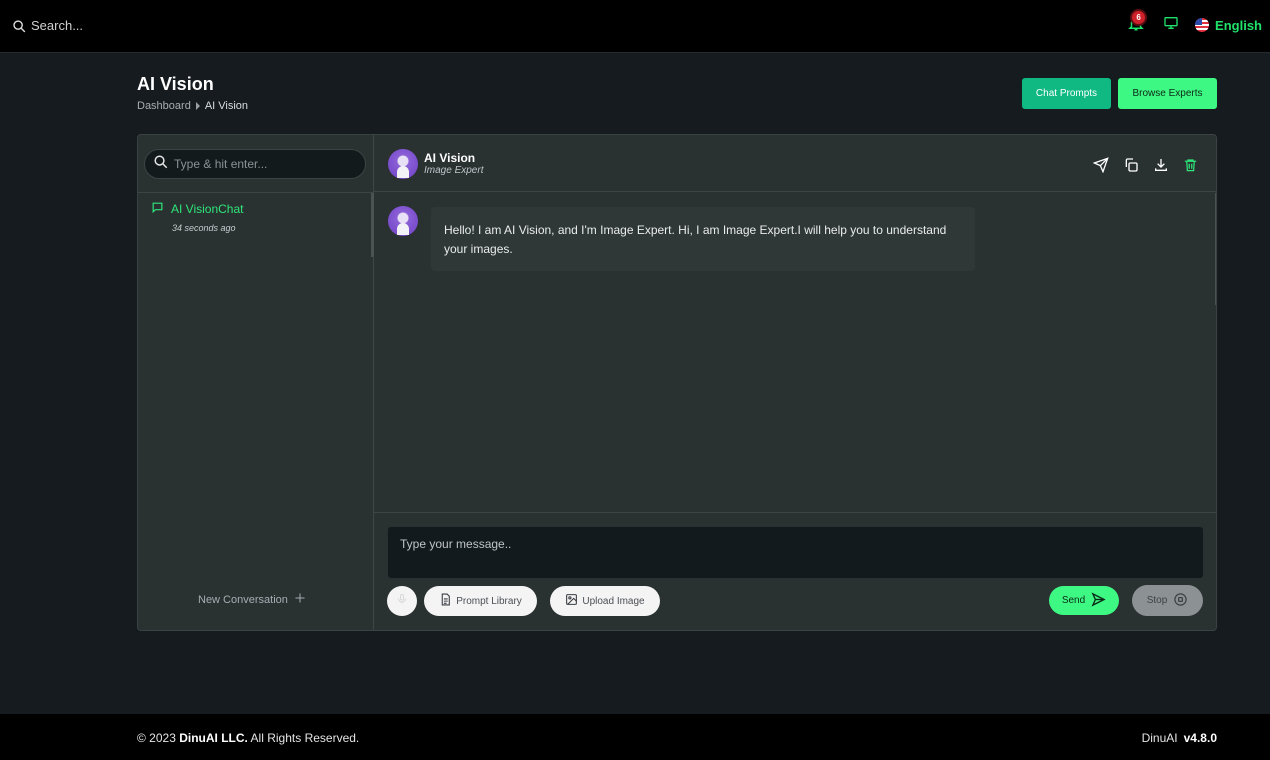 The image size is (1270, 760). Describe the element at coordinates (795, 163) in the screenshot. I see `chat-header: AI Vision Image Expert` at that location.